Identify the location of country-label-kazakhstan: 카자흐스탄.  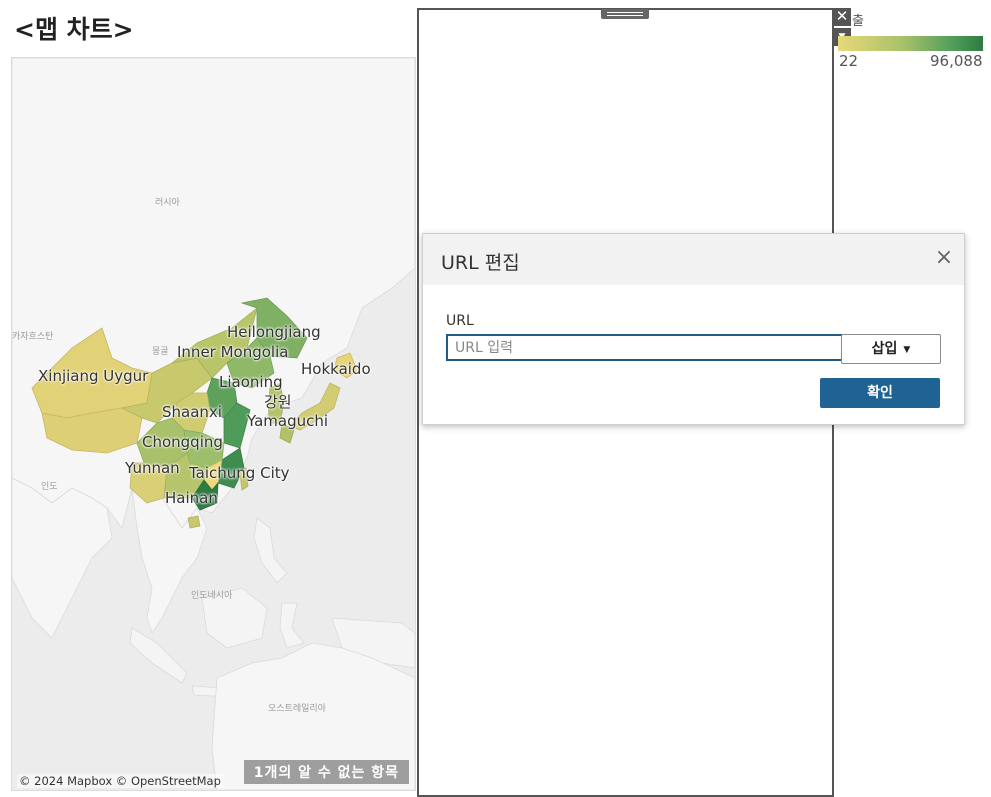
(33, 337).